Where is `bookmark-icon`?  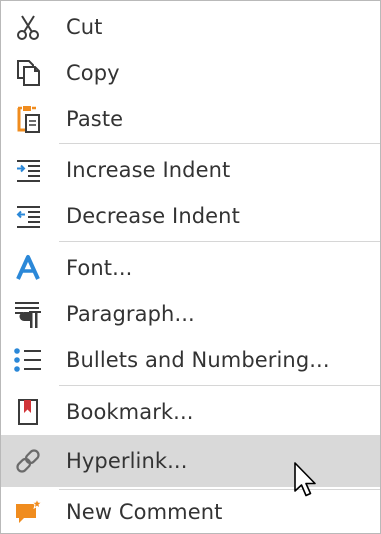
bookmark-icon is located at coordinates (28, 412).